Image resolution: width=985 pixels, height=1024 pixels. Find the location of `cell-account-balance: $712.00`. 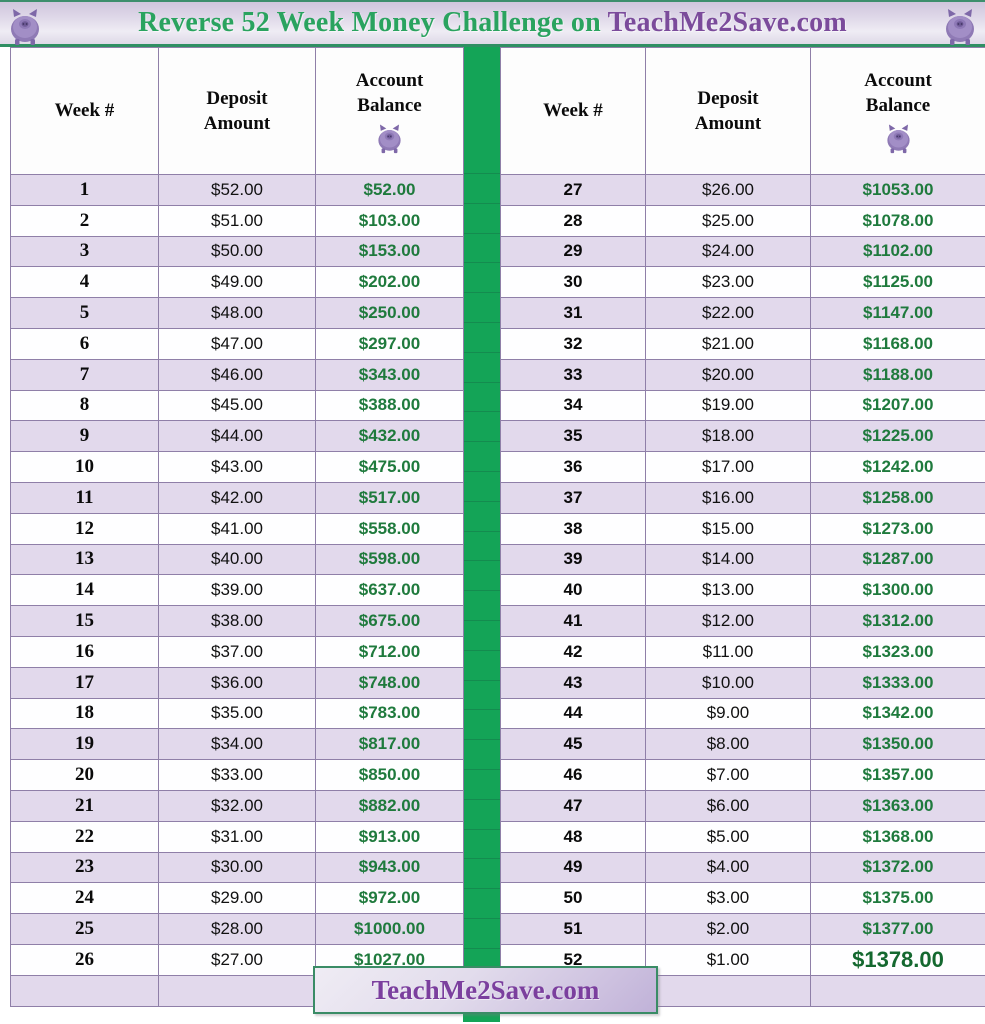

cell-account-balance: $712.00 is located at coordinates (389, 651).